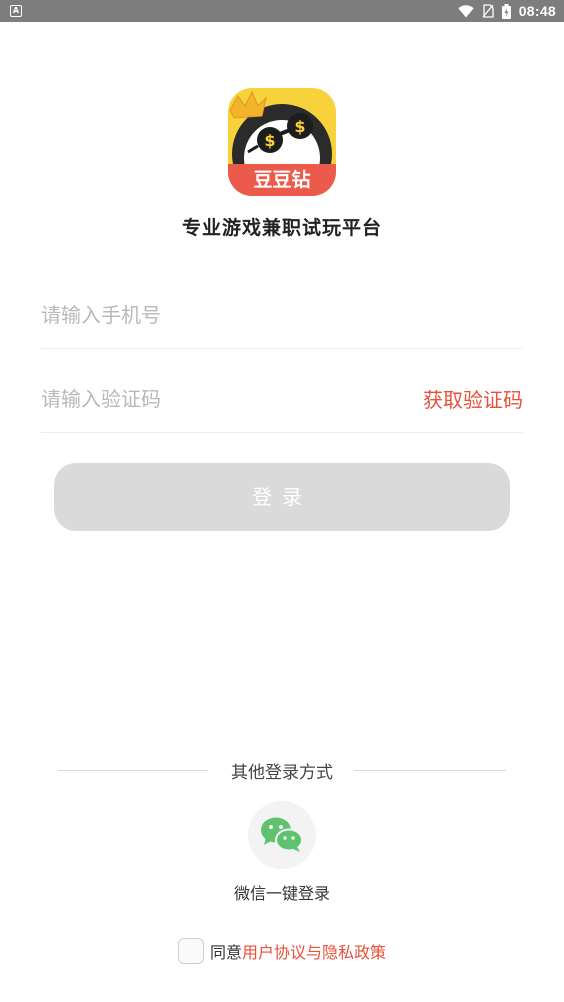  What do you see at coordinates (282, 770) in the screenshot?
I see `other-login-header: 其他登录方式` at bounding box center [282, 770].